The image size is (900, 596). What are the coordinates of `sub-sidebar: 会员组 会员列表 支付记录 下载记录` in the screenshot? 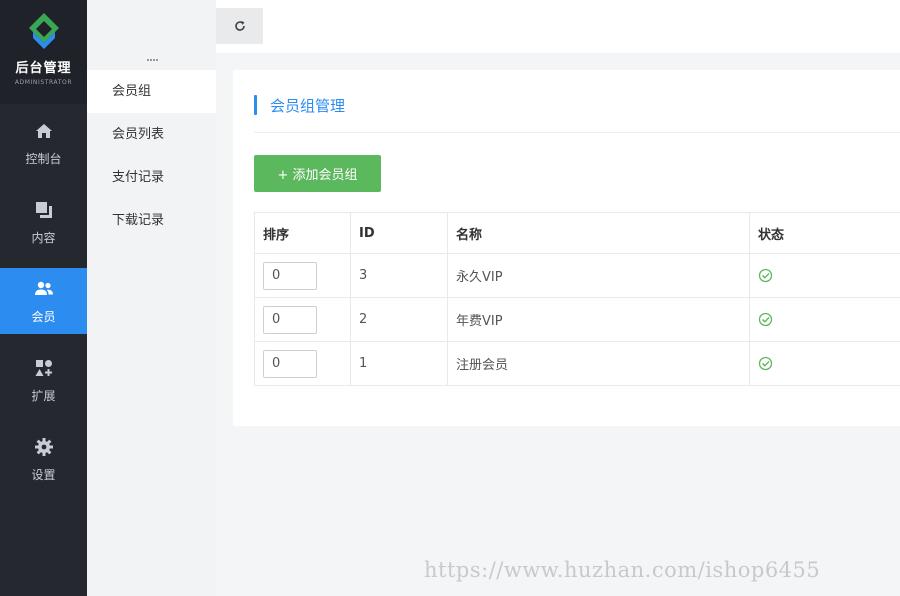 It's located at (151, 298).